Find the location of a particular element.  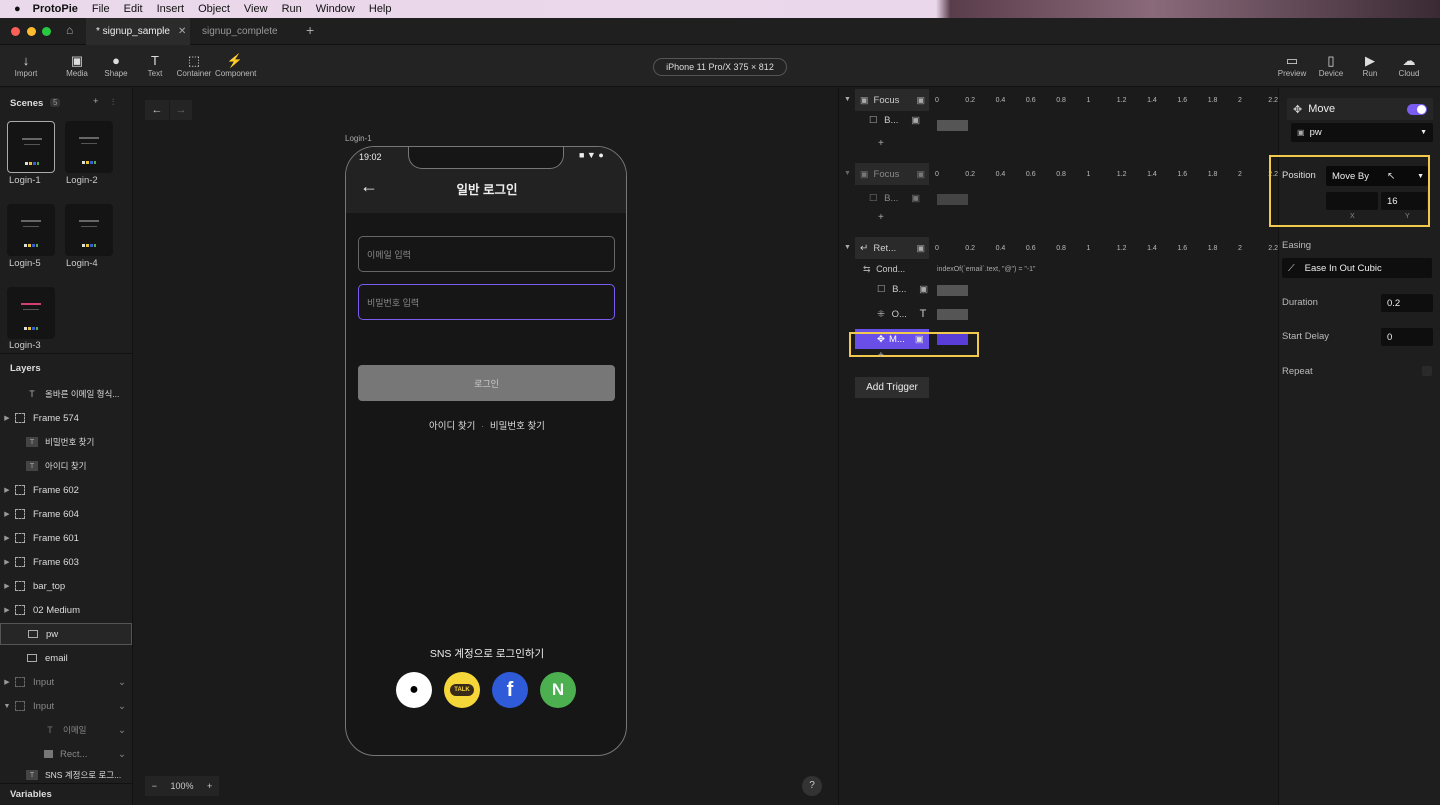

nav-forward-icon: → is located at coordinates (181, 110).